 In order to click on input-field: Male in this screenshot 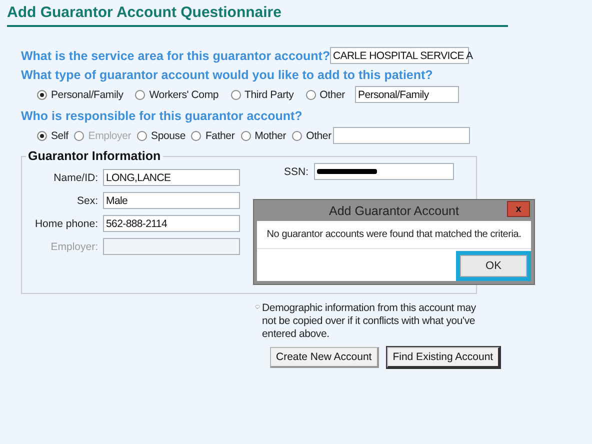, I will do `click(171, 200)`.